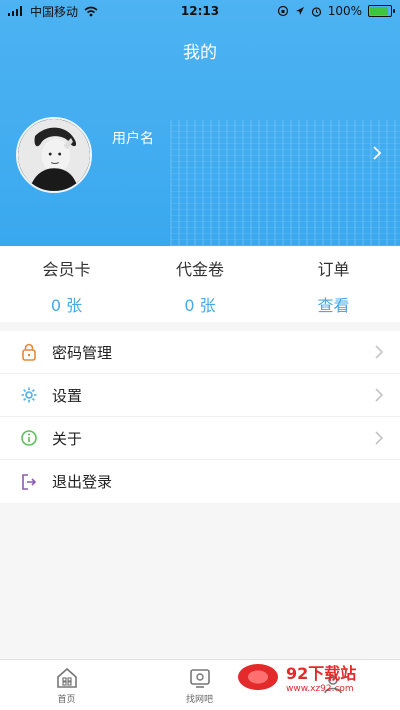 Image resolution: width=400 pixels, height=710 pixels. I want to click on avatar-image, so click(54, 155).